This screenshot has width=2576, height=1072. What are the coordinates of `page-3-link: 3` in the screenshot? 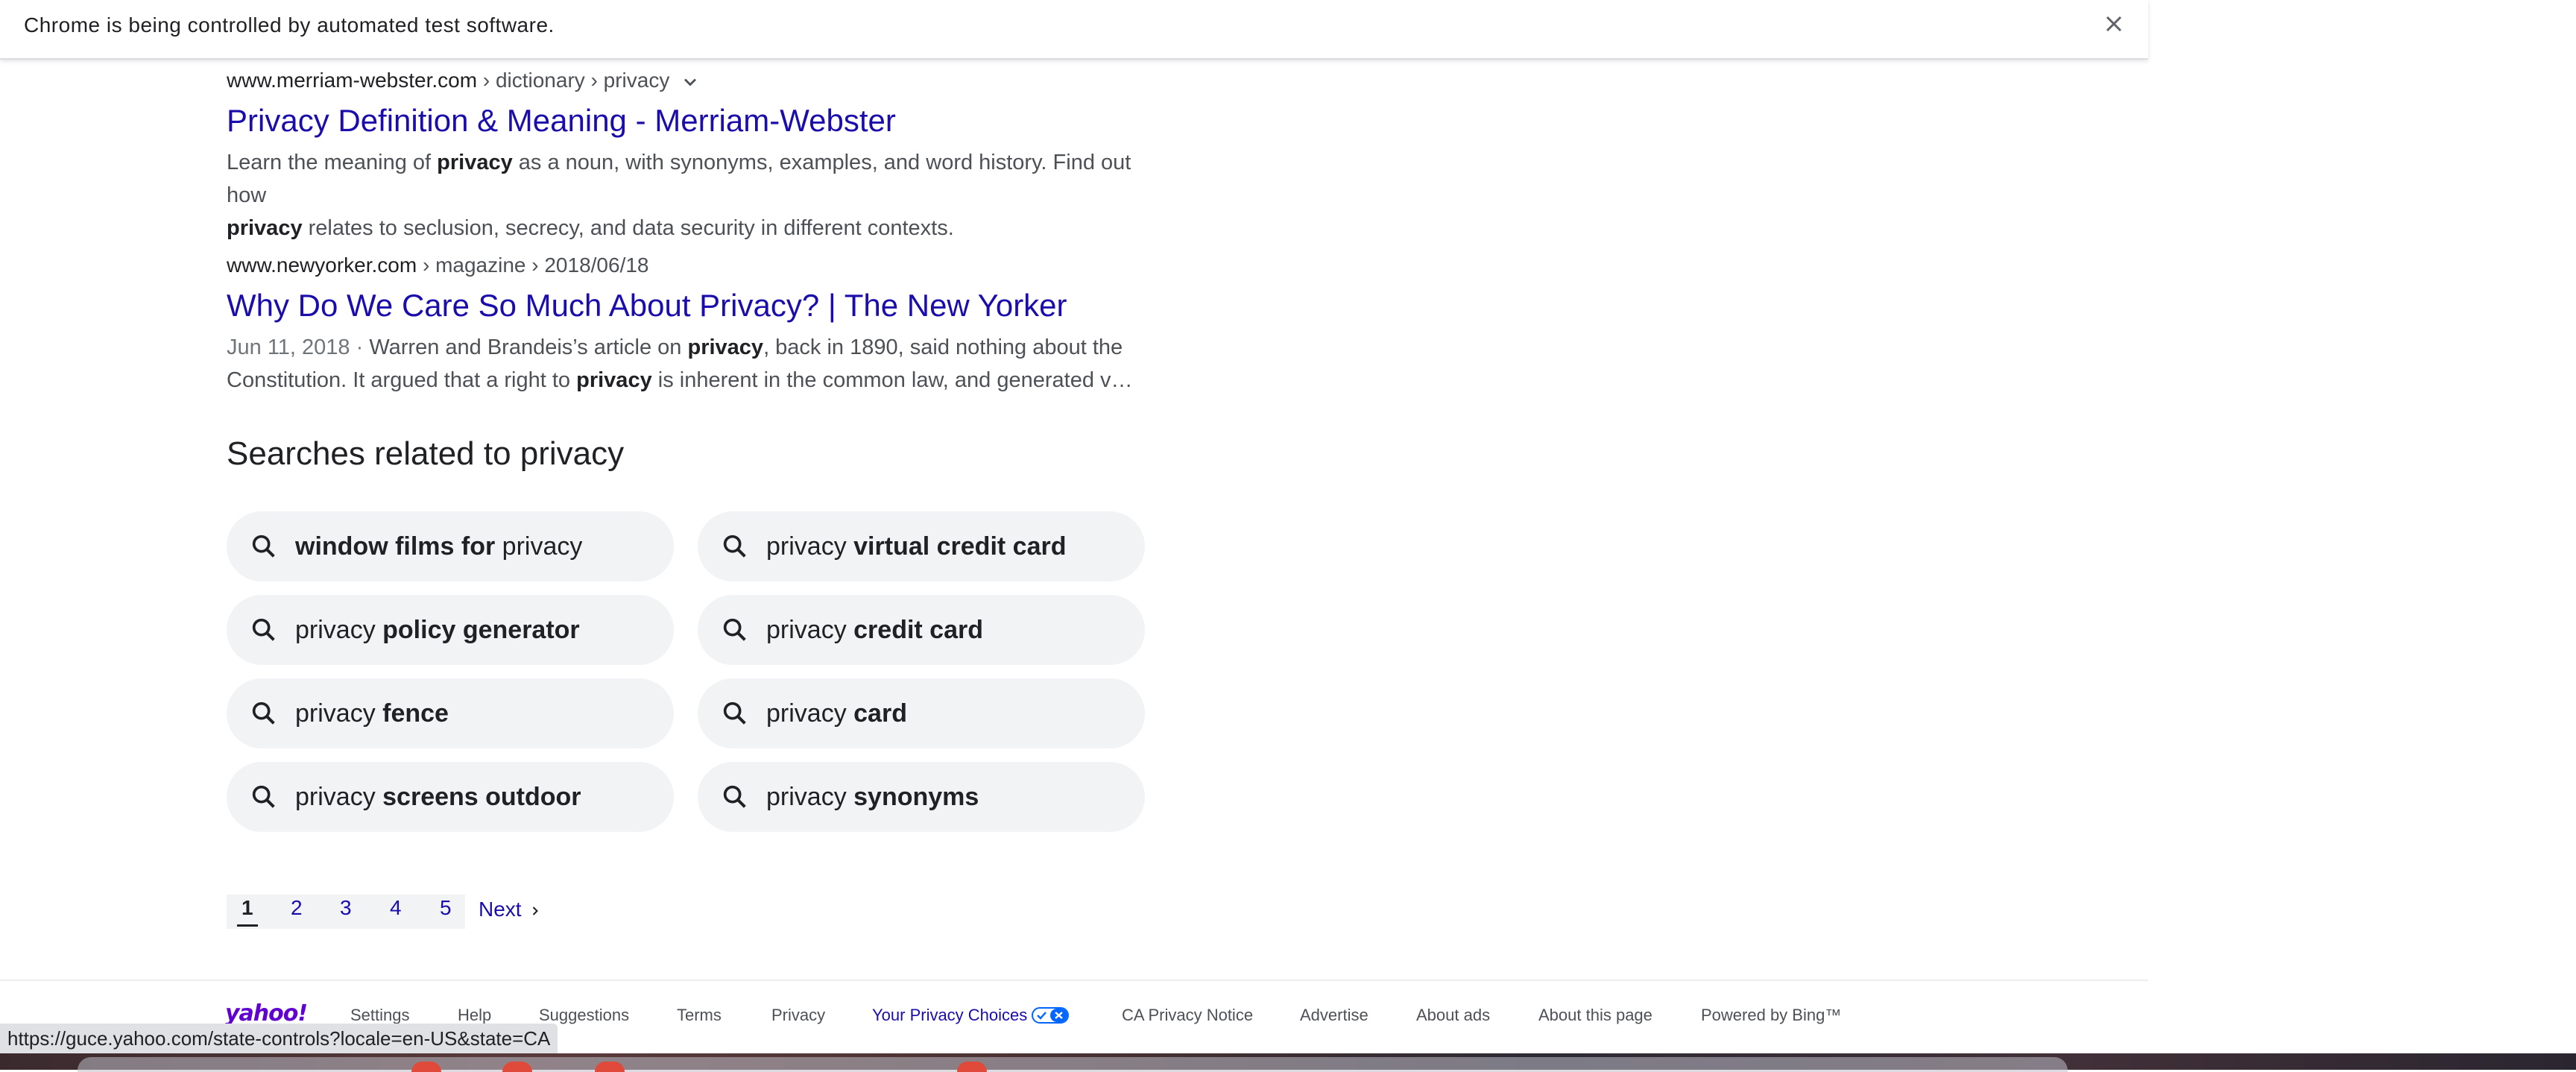 It's located at (346, 908).